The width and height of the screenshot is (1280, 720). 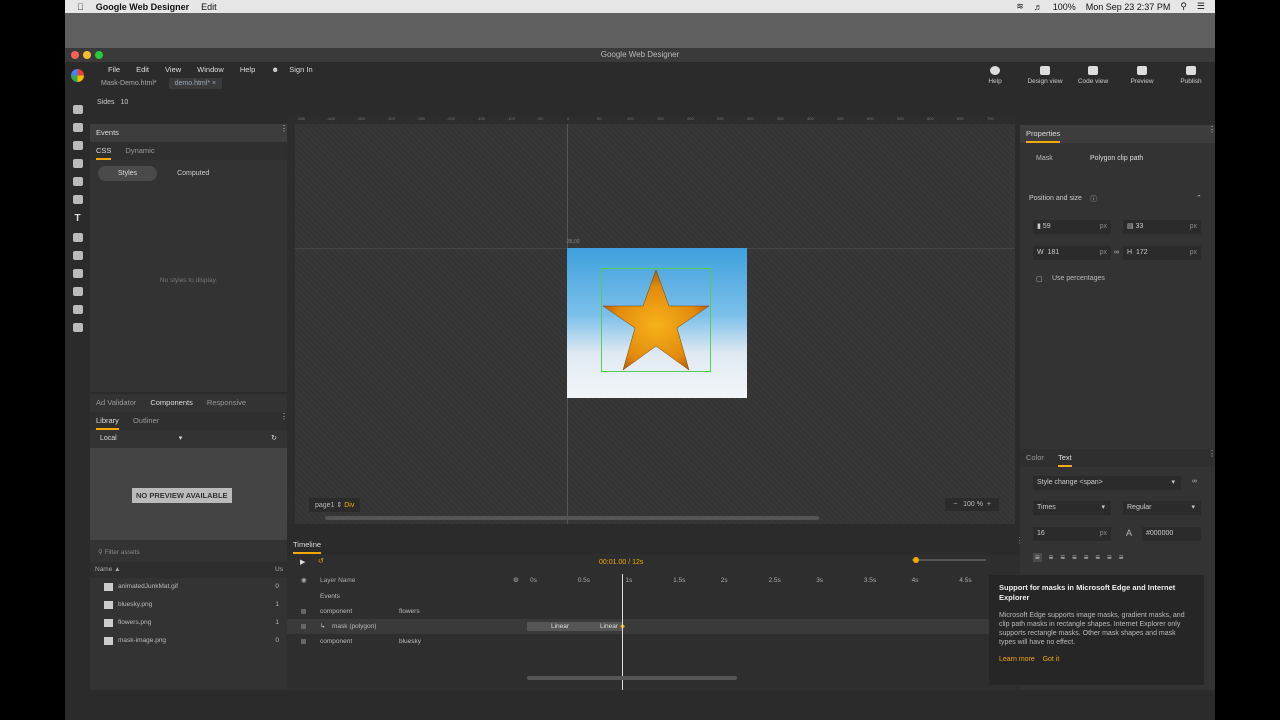 What do you see at coordinates (655, 641) in the screenshot?
I see `layer-row: component bluesky` at bounding box center [655, 641].